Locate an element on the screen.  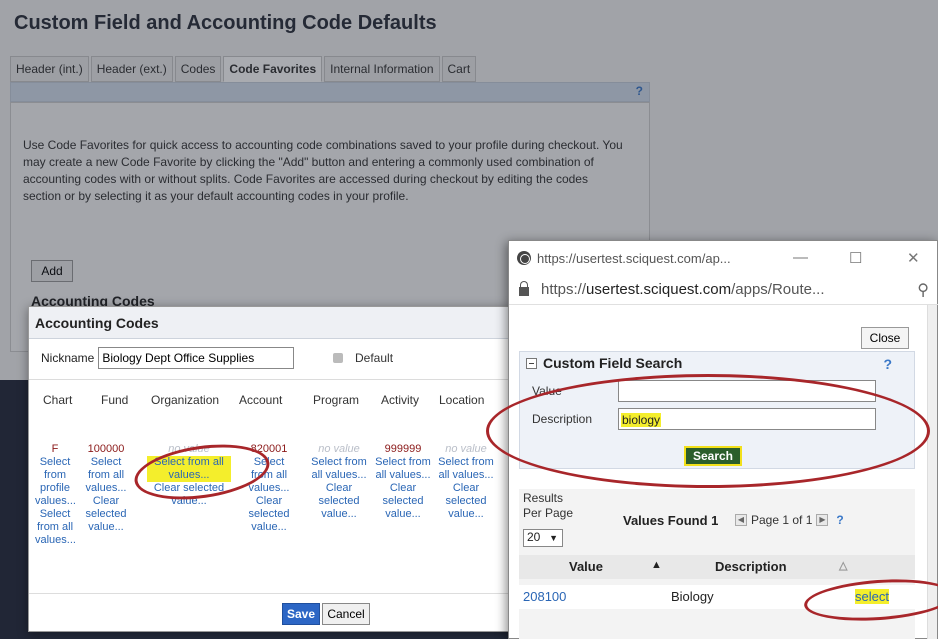
custom-field-search-title: Custom Field Search is located at coordinates (613, 363).